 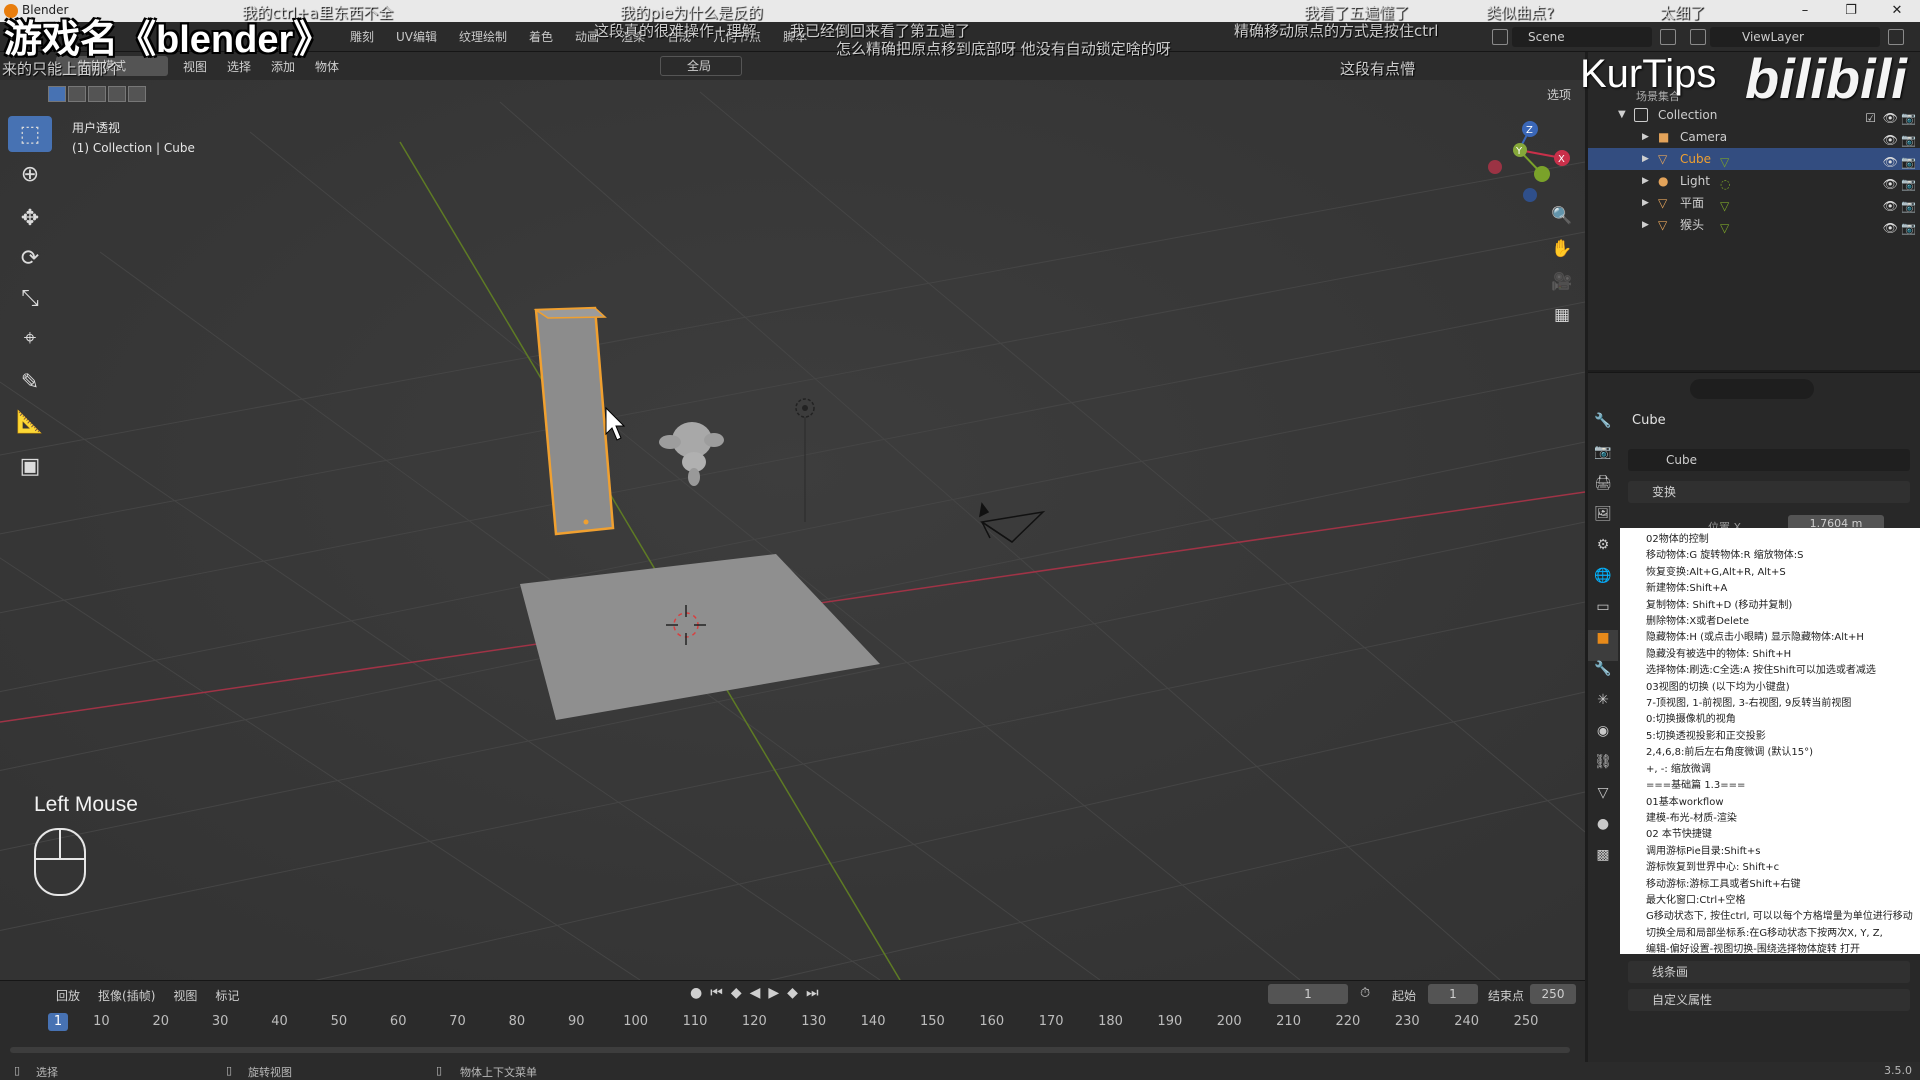 What do you see at coordinates (1769, 1000) in the screenshot?
I see `custom-properties-panel-header: 自定义属性` at bounding box center [1769, 1000].